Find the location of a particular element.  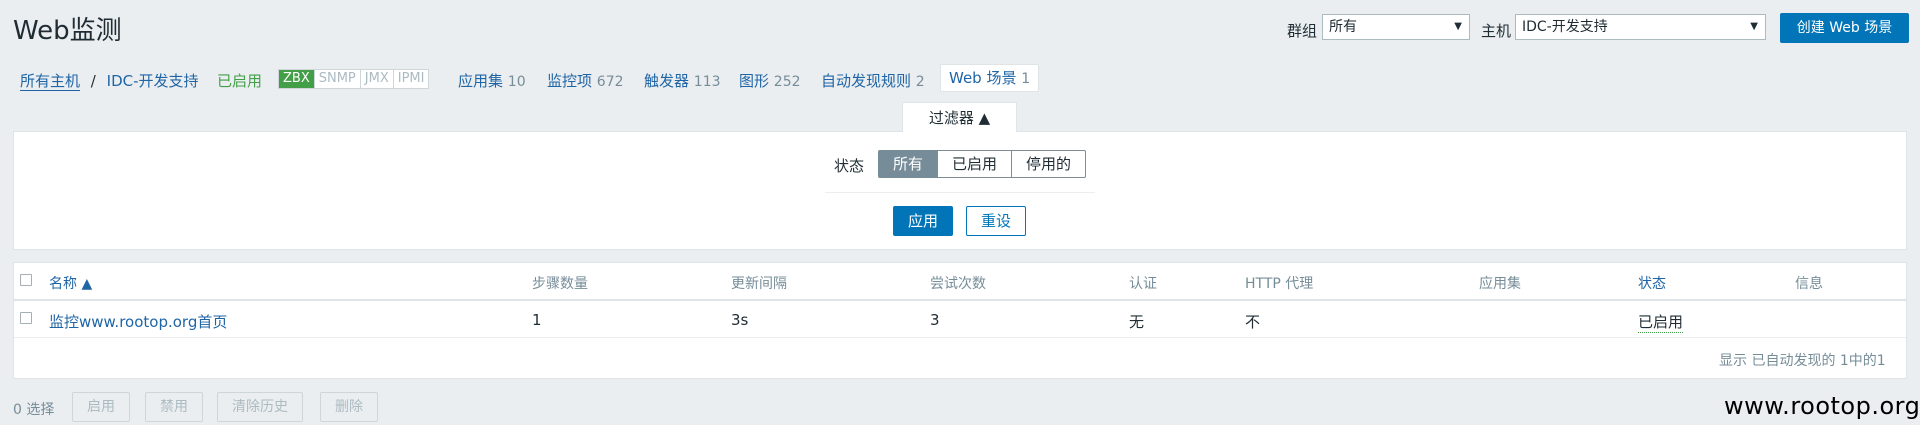

host-select: IDC-开发支持 ▼ is located at coordinates (1640, 27).